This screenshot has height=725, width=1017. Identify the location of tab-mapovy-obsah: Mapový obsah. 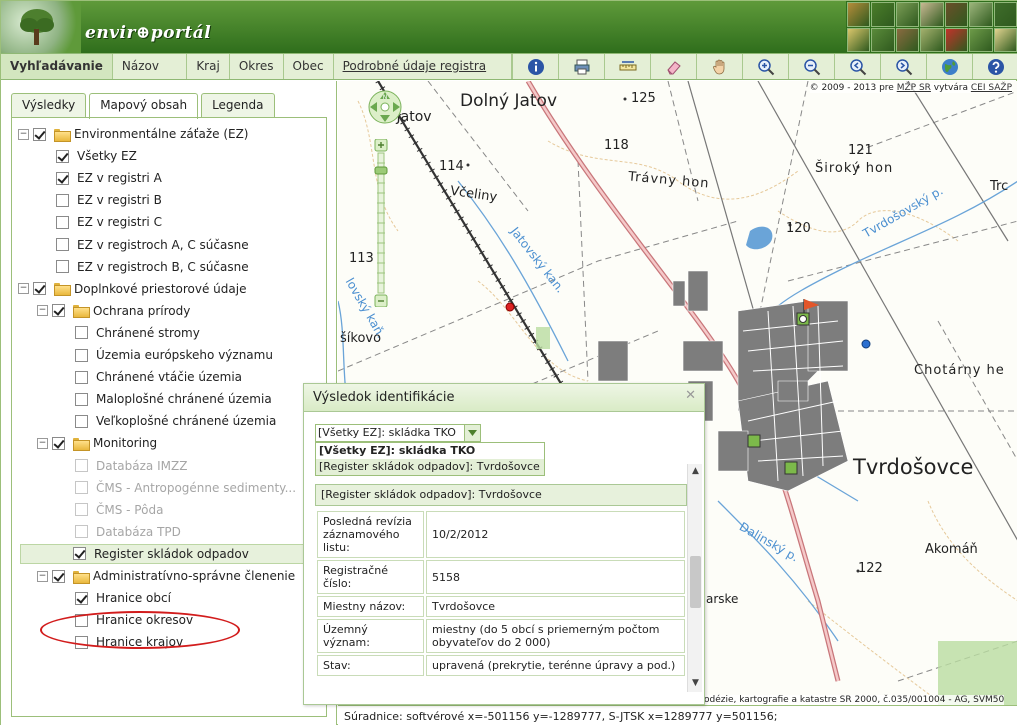
(144, 106).